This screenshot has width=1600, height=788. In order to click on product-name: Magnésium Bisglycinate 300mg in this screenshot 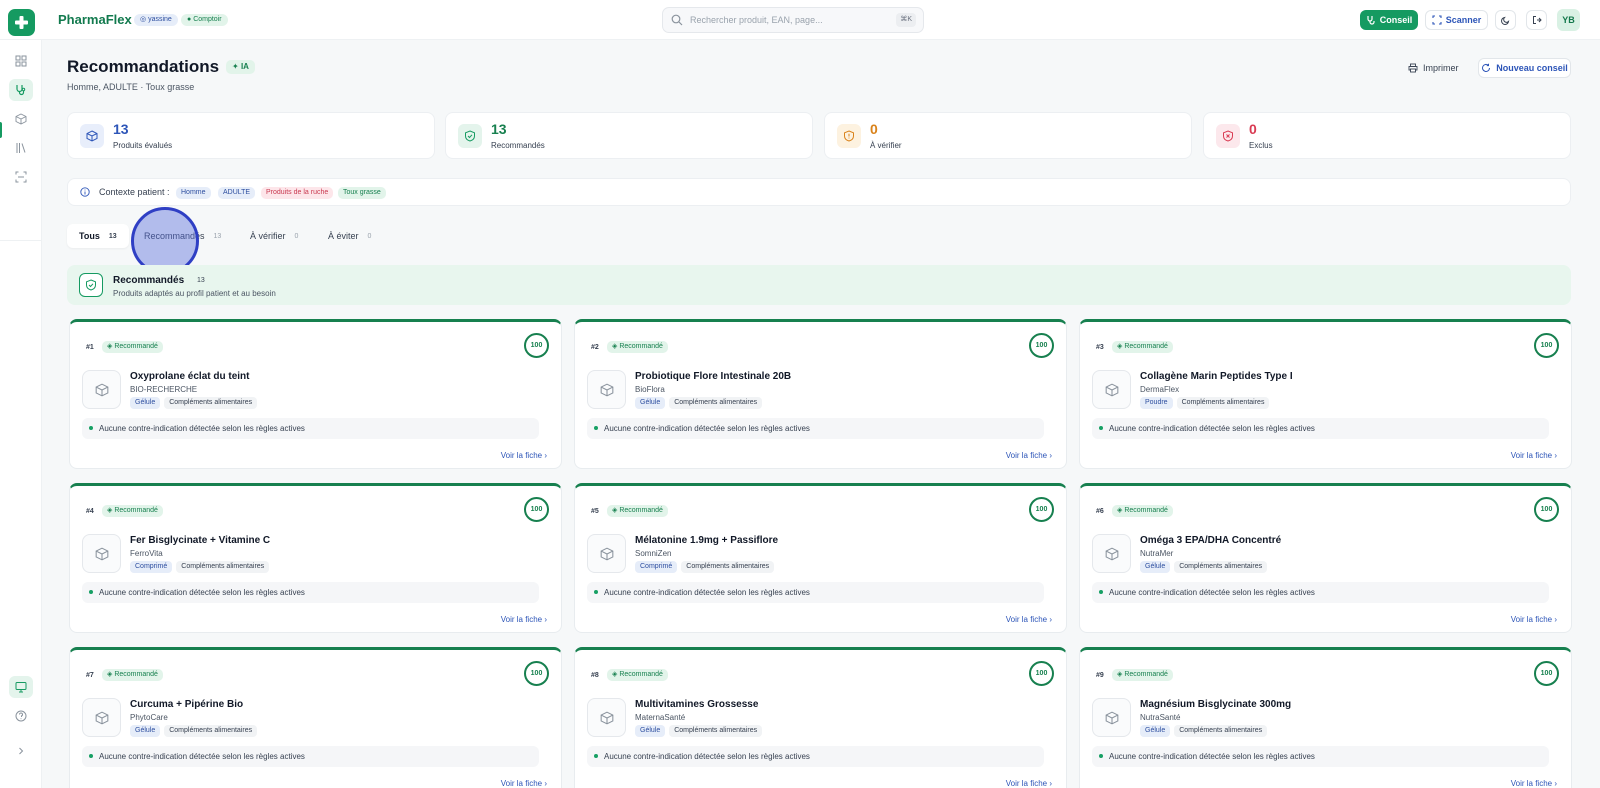, I will do `click(1215, 704)`.